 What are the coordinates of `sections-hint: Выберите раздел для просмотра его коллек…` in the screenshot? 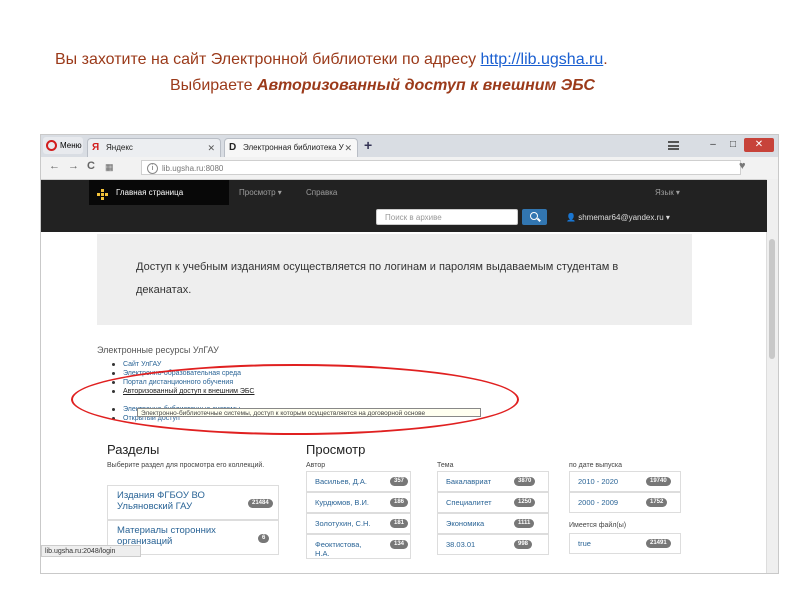 It's located at (186, 465).